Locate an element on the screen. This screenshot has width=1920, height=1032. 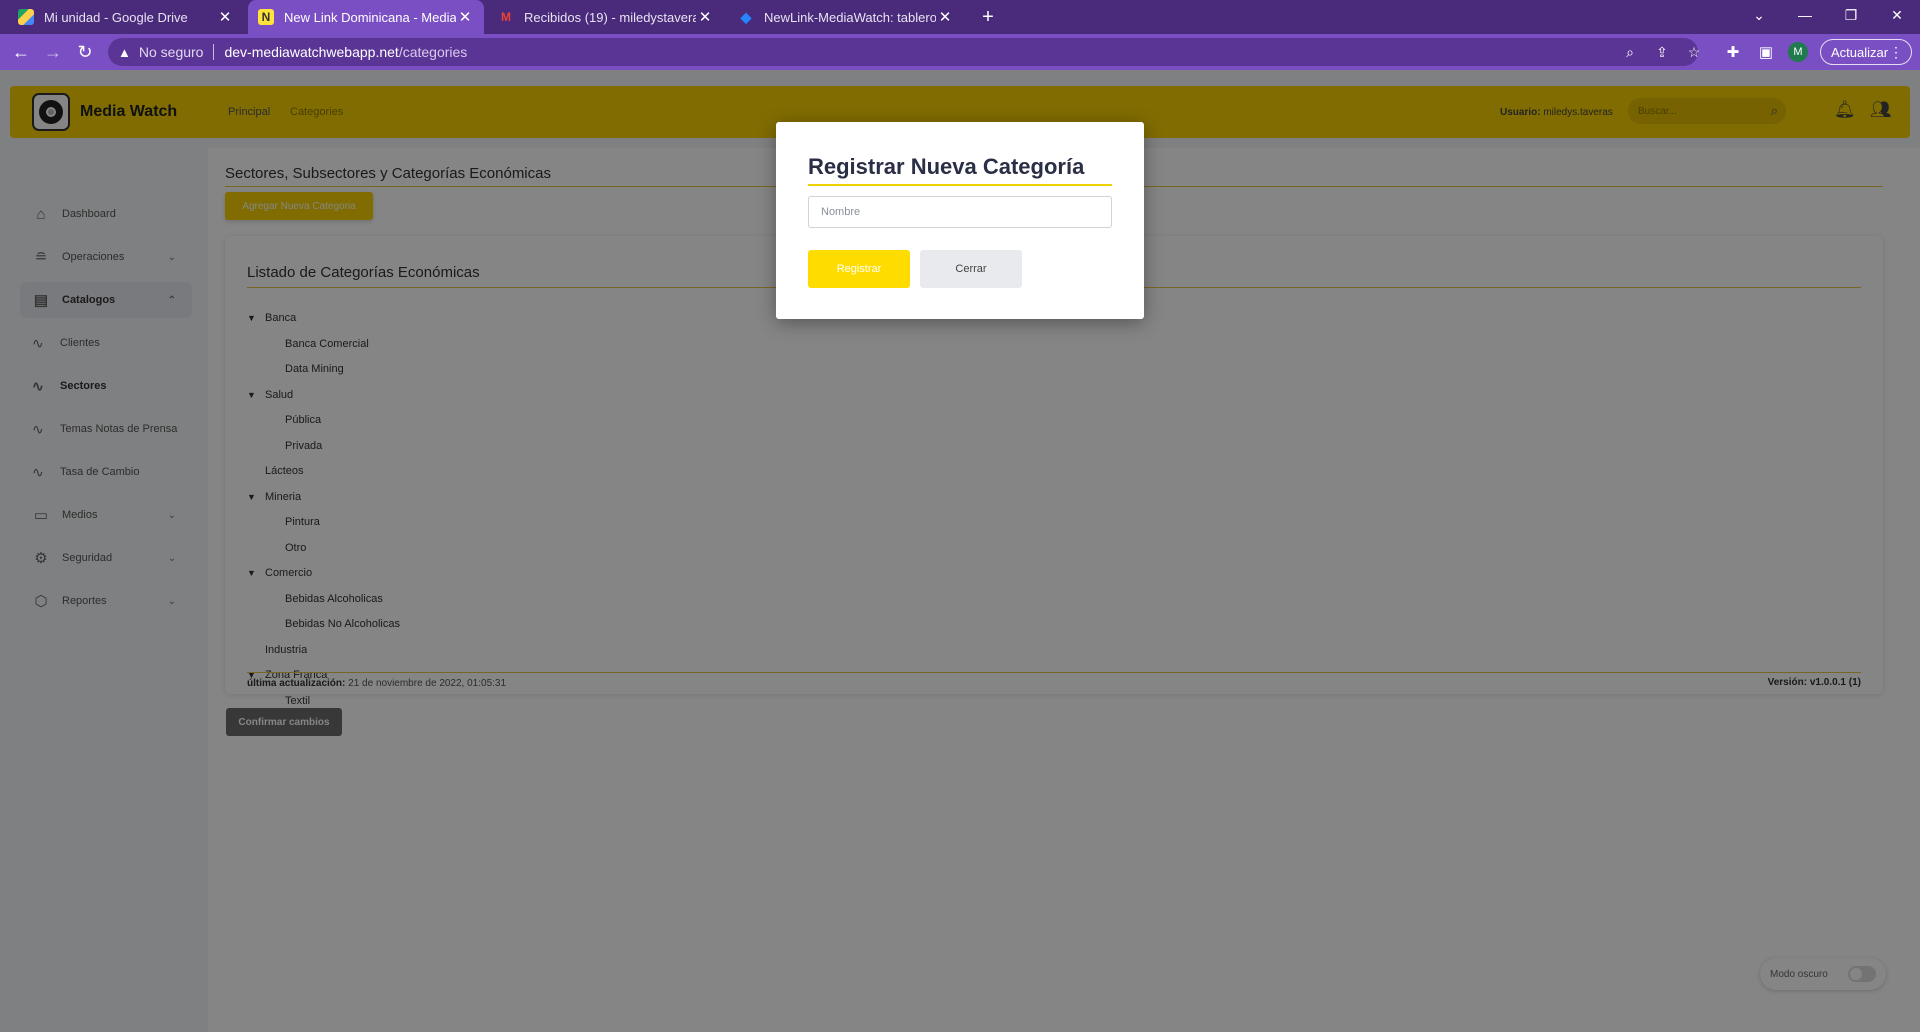
browser-tab-jira: ◆ NewLink-MediaWatch: tablero ág ✕ is located at coordinates (846, 17).